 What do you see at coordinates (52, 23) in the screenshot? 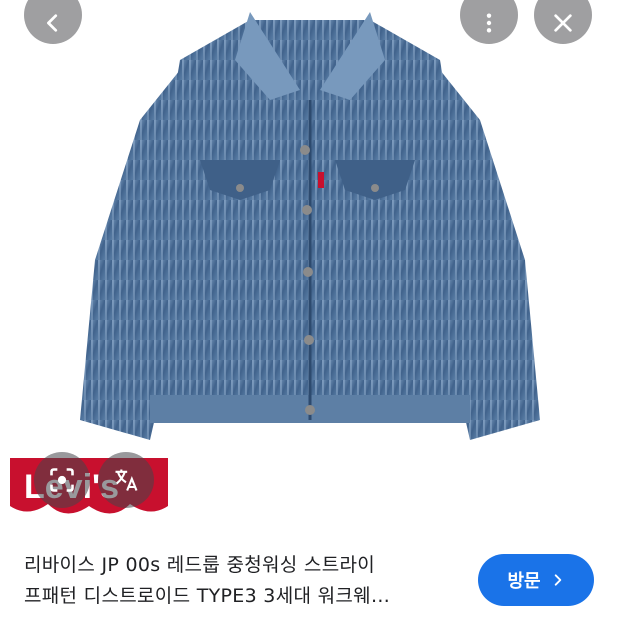
I see `chevron-left-icon` at bounding box center [52, 23].